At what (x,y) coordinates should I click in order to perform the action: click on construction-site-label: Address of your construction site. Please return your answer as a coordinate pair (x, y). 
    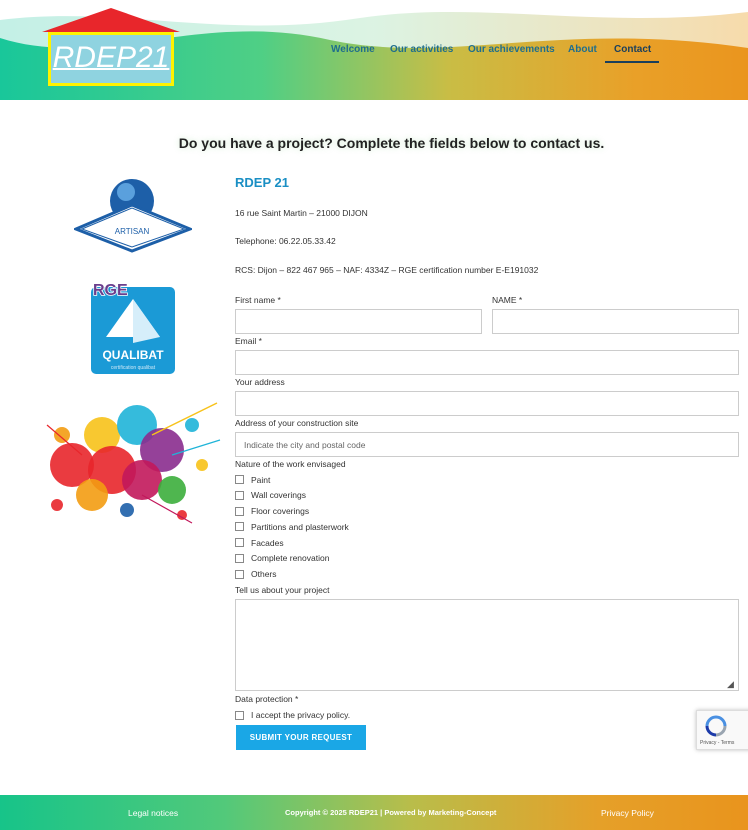
    Looking at the image, I should click on (297, 423).